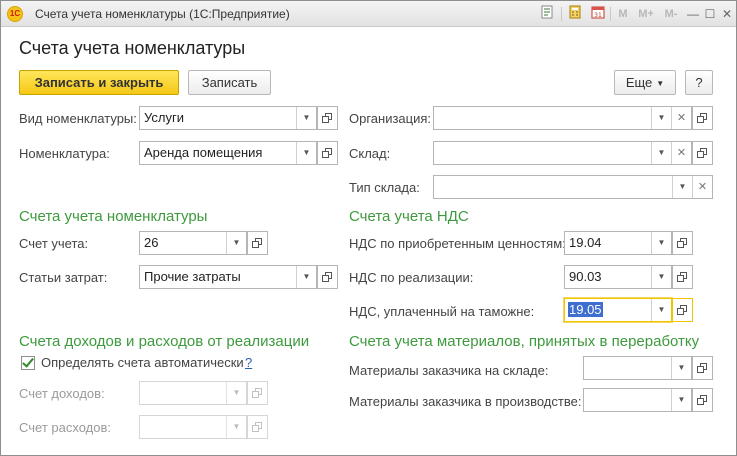 The image size is (737, 456). What do you see at coordinates (585, 242) in the screenshot?
I see `vat-acquired-value: 19.04` at bounding box center [585, 242].